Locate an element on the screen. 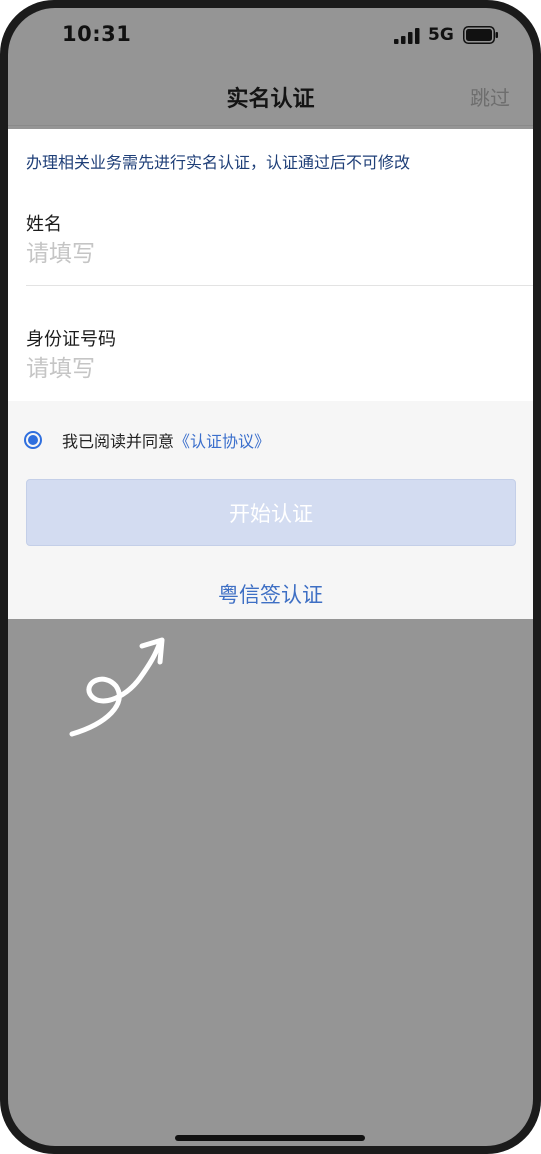  page-title: 实名认证 is located at coordinates (270, 99).